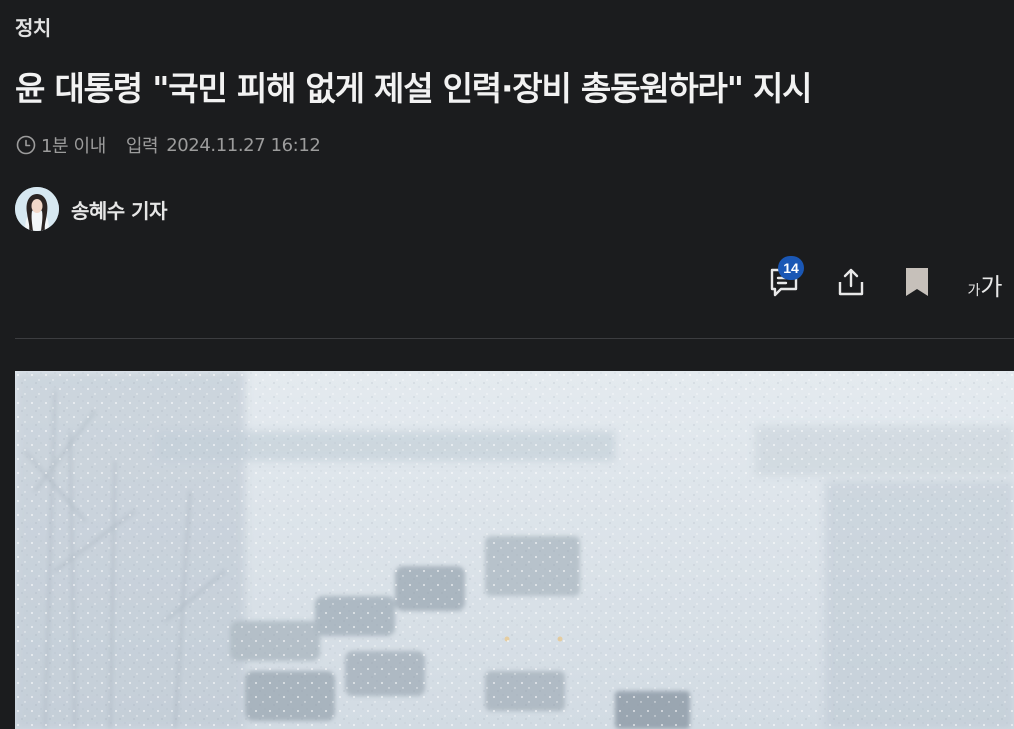  Describe the element at coordinates (37, 209) in the screenshot. I see `reporter-avatar` at that location.